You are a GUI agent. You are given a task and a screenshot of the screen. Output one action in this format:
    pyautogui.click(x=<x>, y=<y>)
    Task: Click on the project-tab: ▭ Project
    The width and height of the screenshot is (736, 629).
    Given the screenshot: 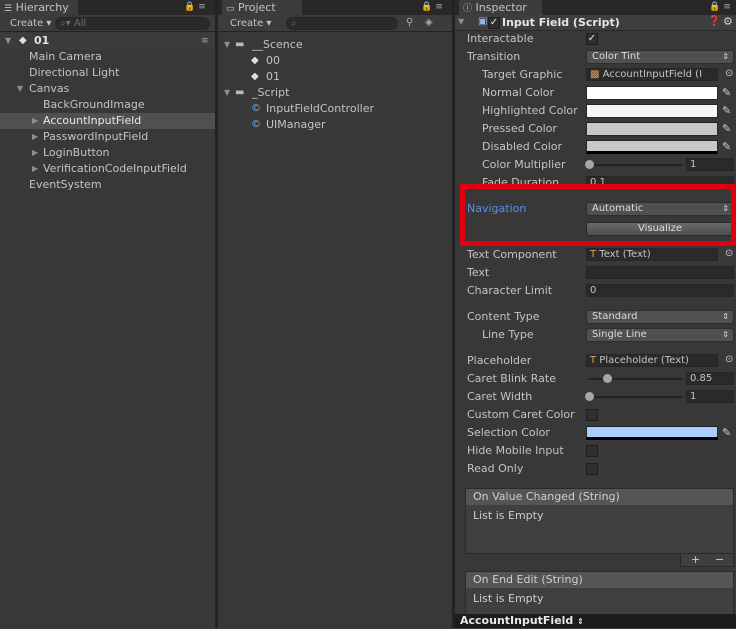 What is the action you would take?
    pyautogui.click(x=262, y=7)
    